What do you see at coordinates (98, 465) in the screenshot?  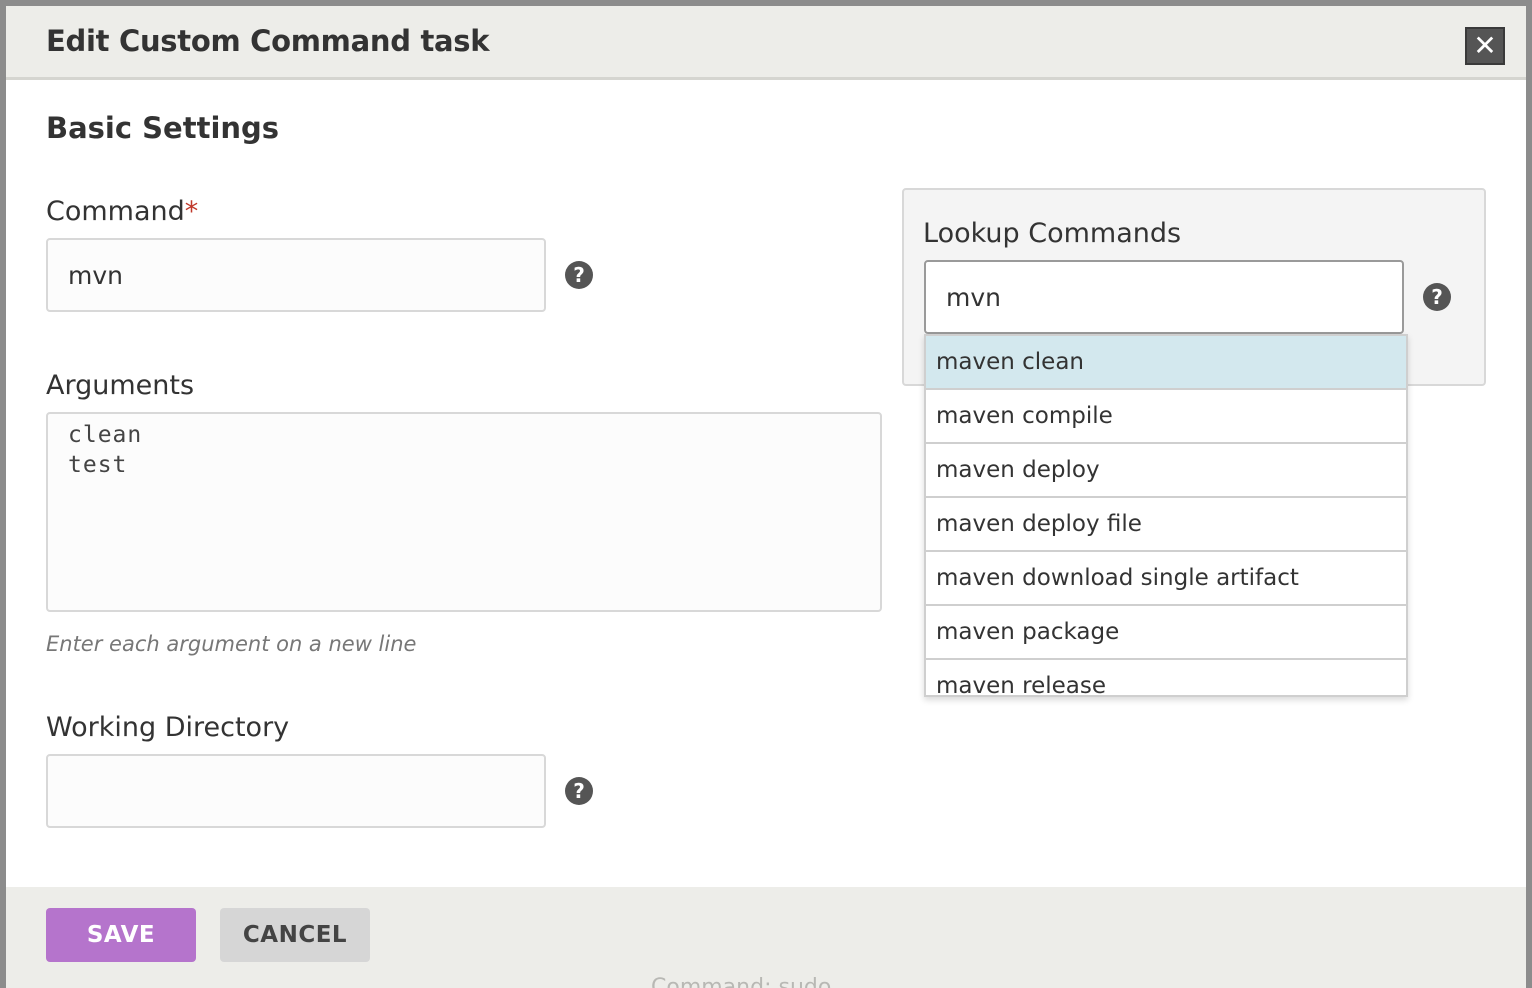 I see `argument-line: test` at bounding box center [98, 465].